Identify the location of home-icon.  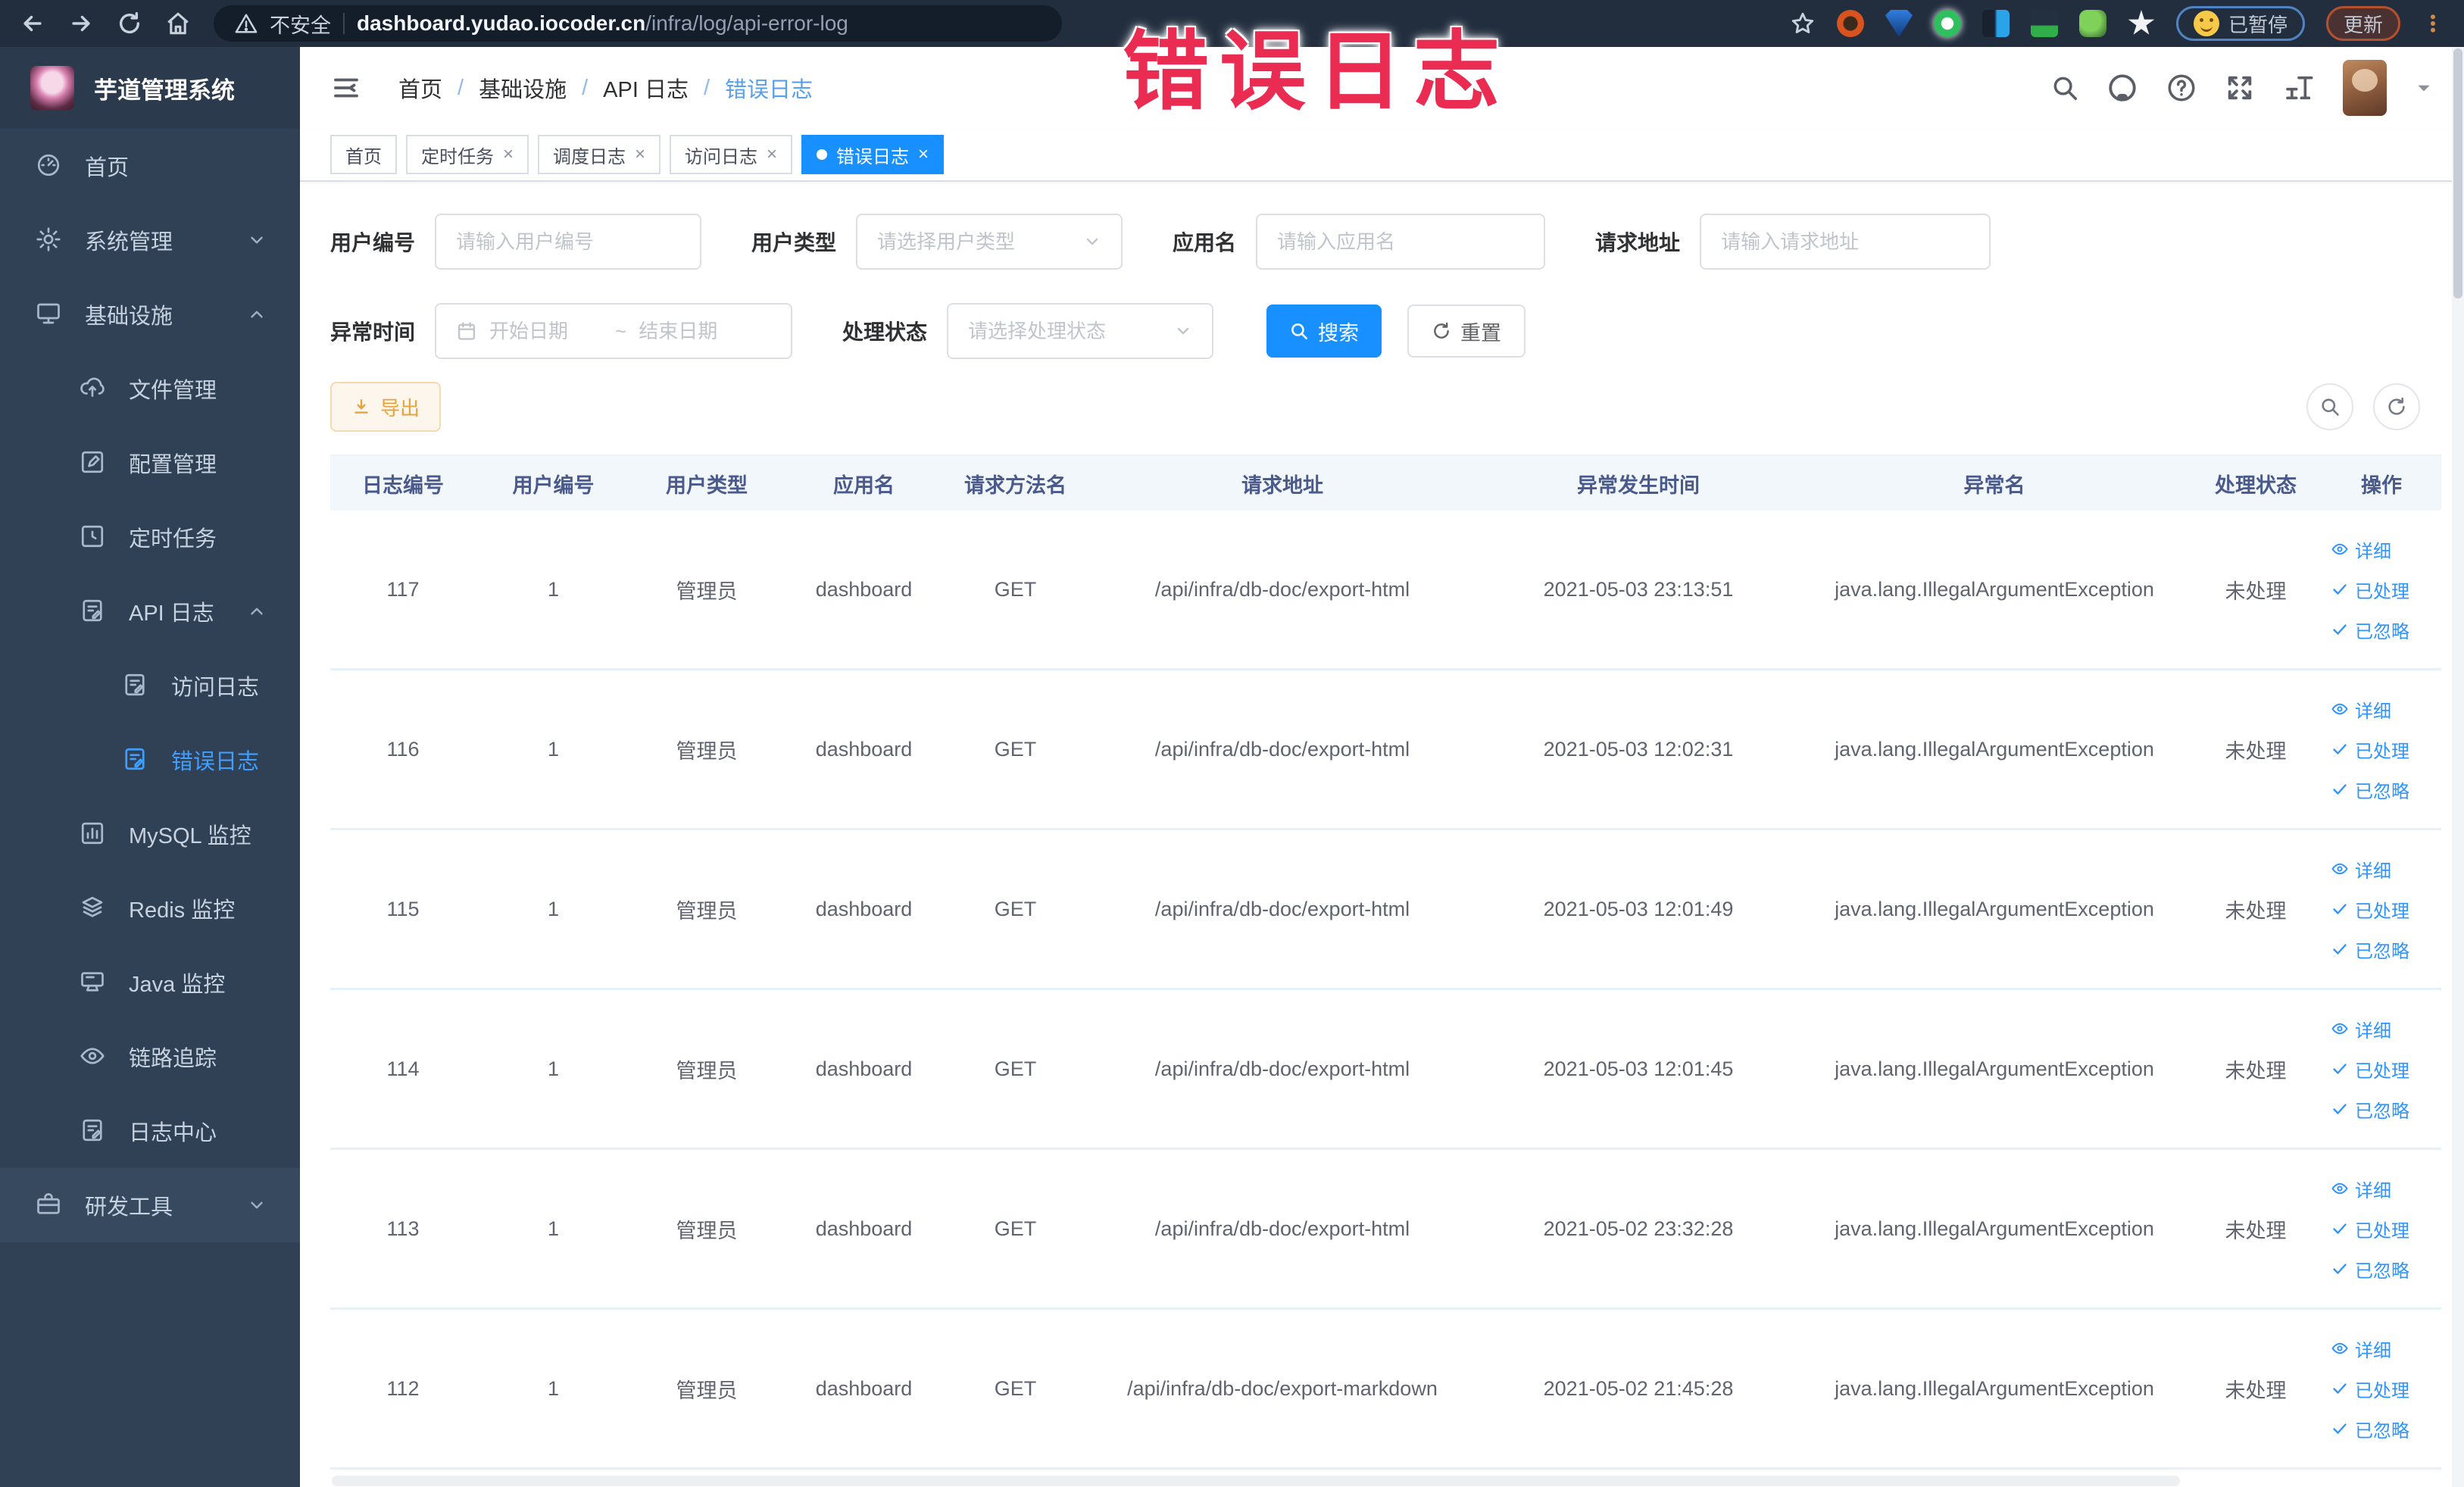
(178, 23).